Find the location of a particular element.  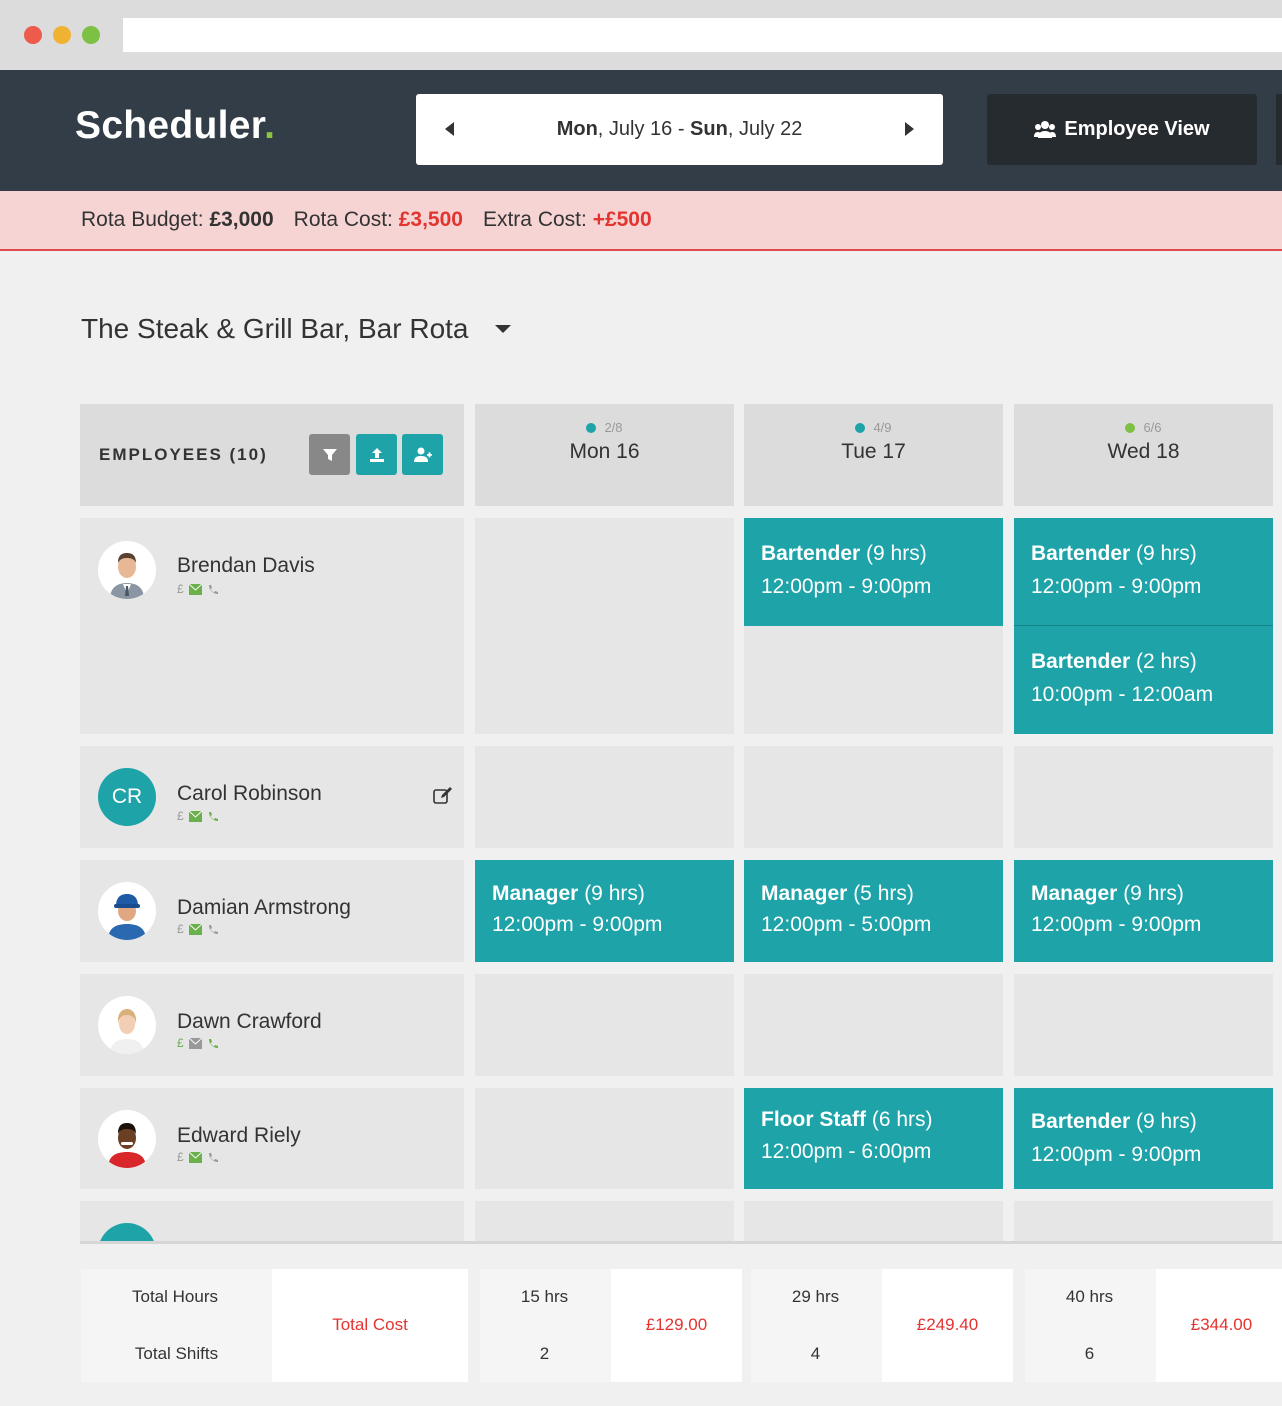

employee-name: Damian Armstrong is located at coordinates (264, 907).